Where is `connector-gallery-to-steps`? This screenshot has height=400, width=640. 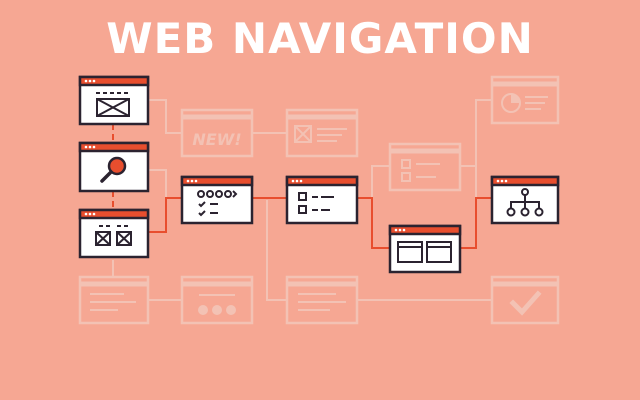
connector-gallery-to-steps is located at coordinates (165, 215).